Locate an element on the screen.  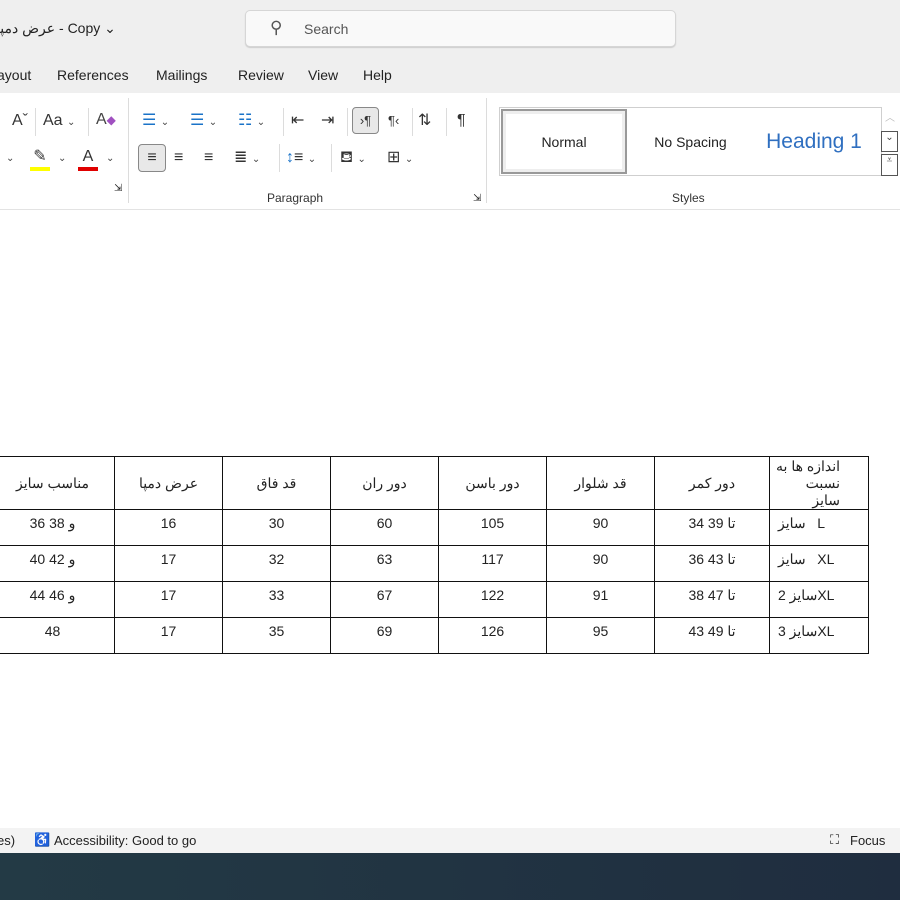
table-cell: سایز 3XL is located at coordinates (819, 635).